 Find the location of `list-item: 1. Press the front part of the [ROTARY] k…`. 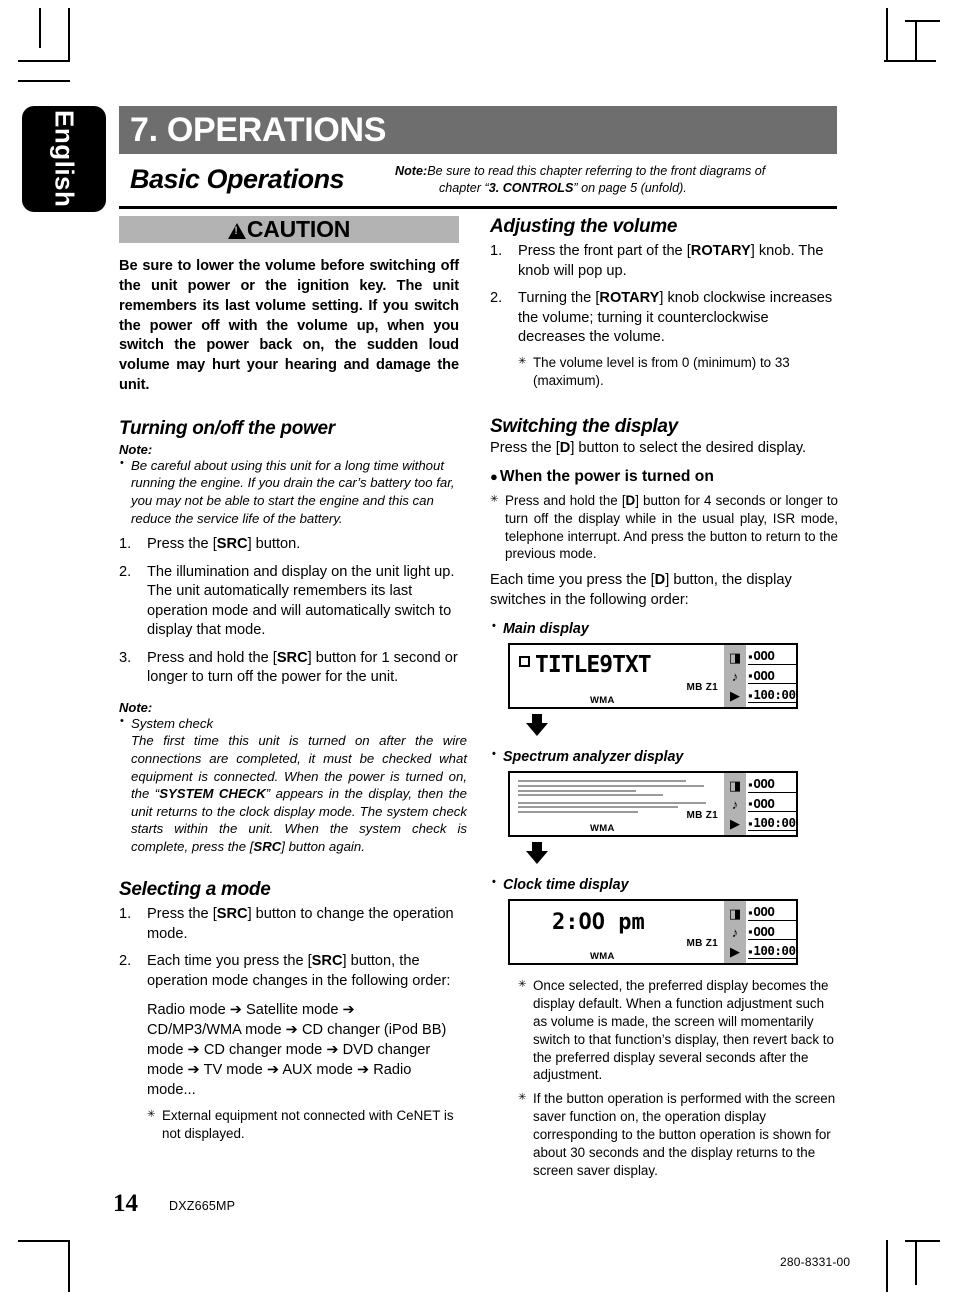

list-item: 1. Press the front part of the [ROTARY] k… is located at coordinates (664, 261).